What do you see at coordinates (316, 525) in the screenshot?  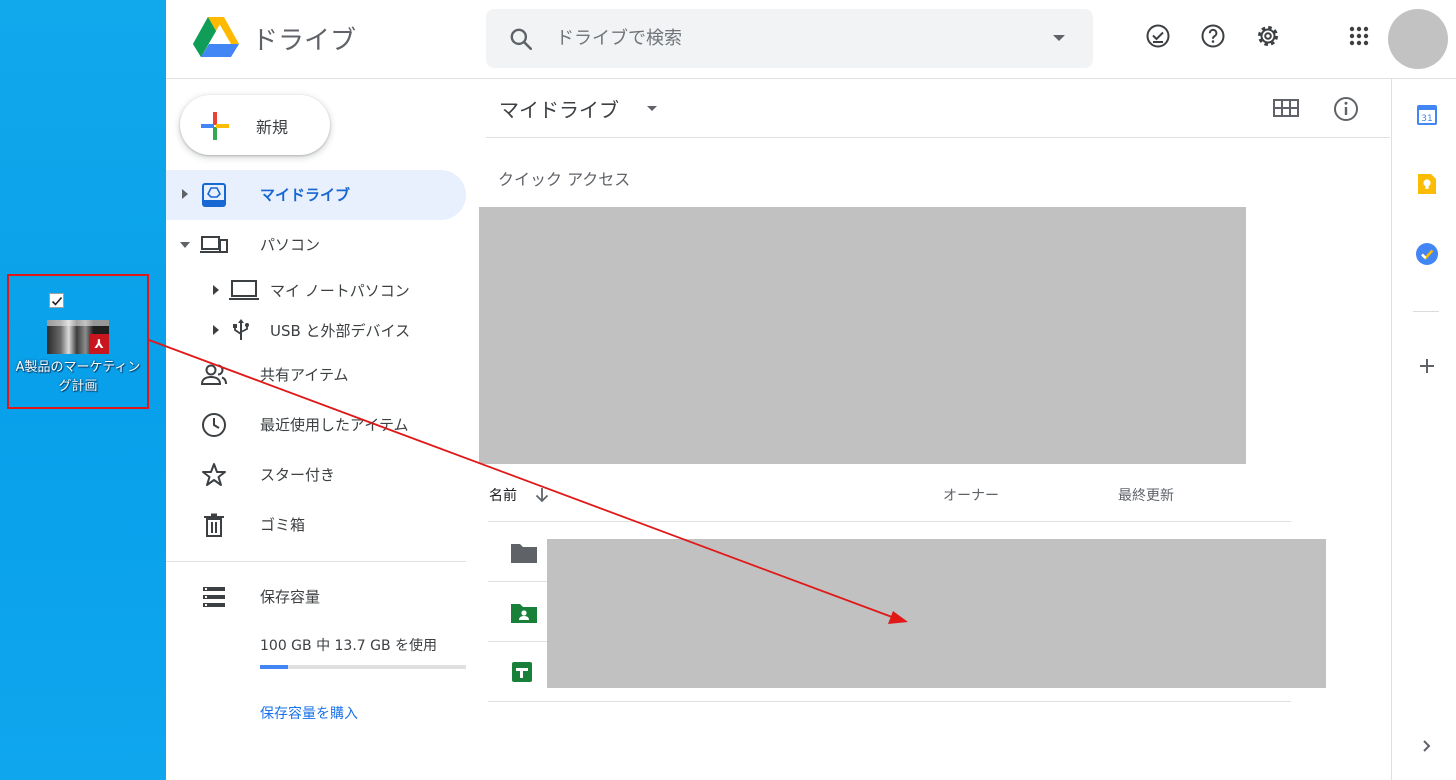 I see `sidebar-item-trash: ゴミ箱` at bounding box center [316, 525].